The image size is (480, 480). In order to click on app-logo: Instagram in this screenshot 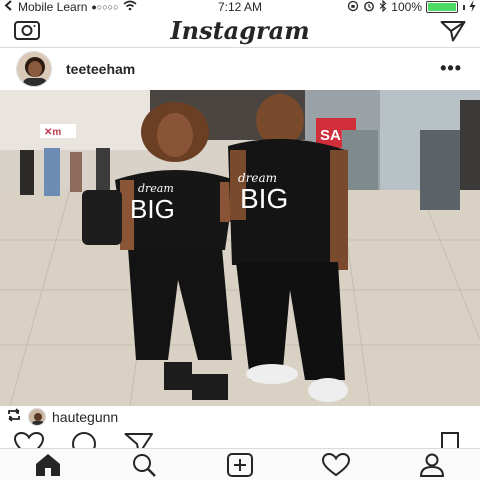, I will do `click(240, 30)`.